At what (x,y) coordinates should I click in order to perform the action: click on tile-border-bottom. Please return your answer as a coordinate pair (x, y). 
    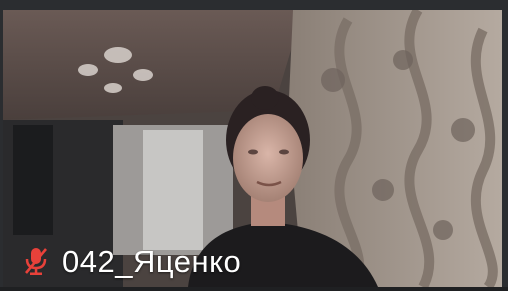
    Looking at the image, I should click on (254, 289).